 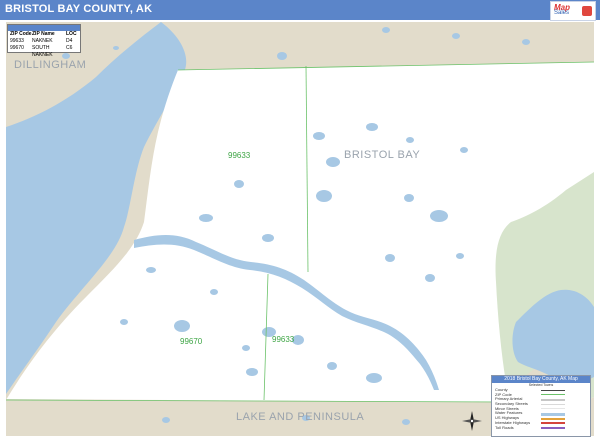 I want to click on minor-streets-symbol-icon, so click(x=553, y=409).